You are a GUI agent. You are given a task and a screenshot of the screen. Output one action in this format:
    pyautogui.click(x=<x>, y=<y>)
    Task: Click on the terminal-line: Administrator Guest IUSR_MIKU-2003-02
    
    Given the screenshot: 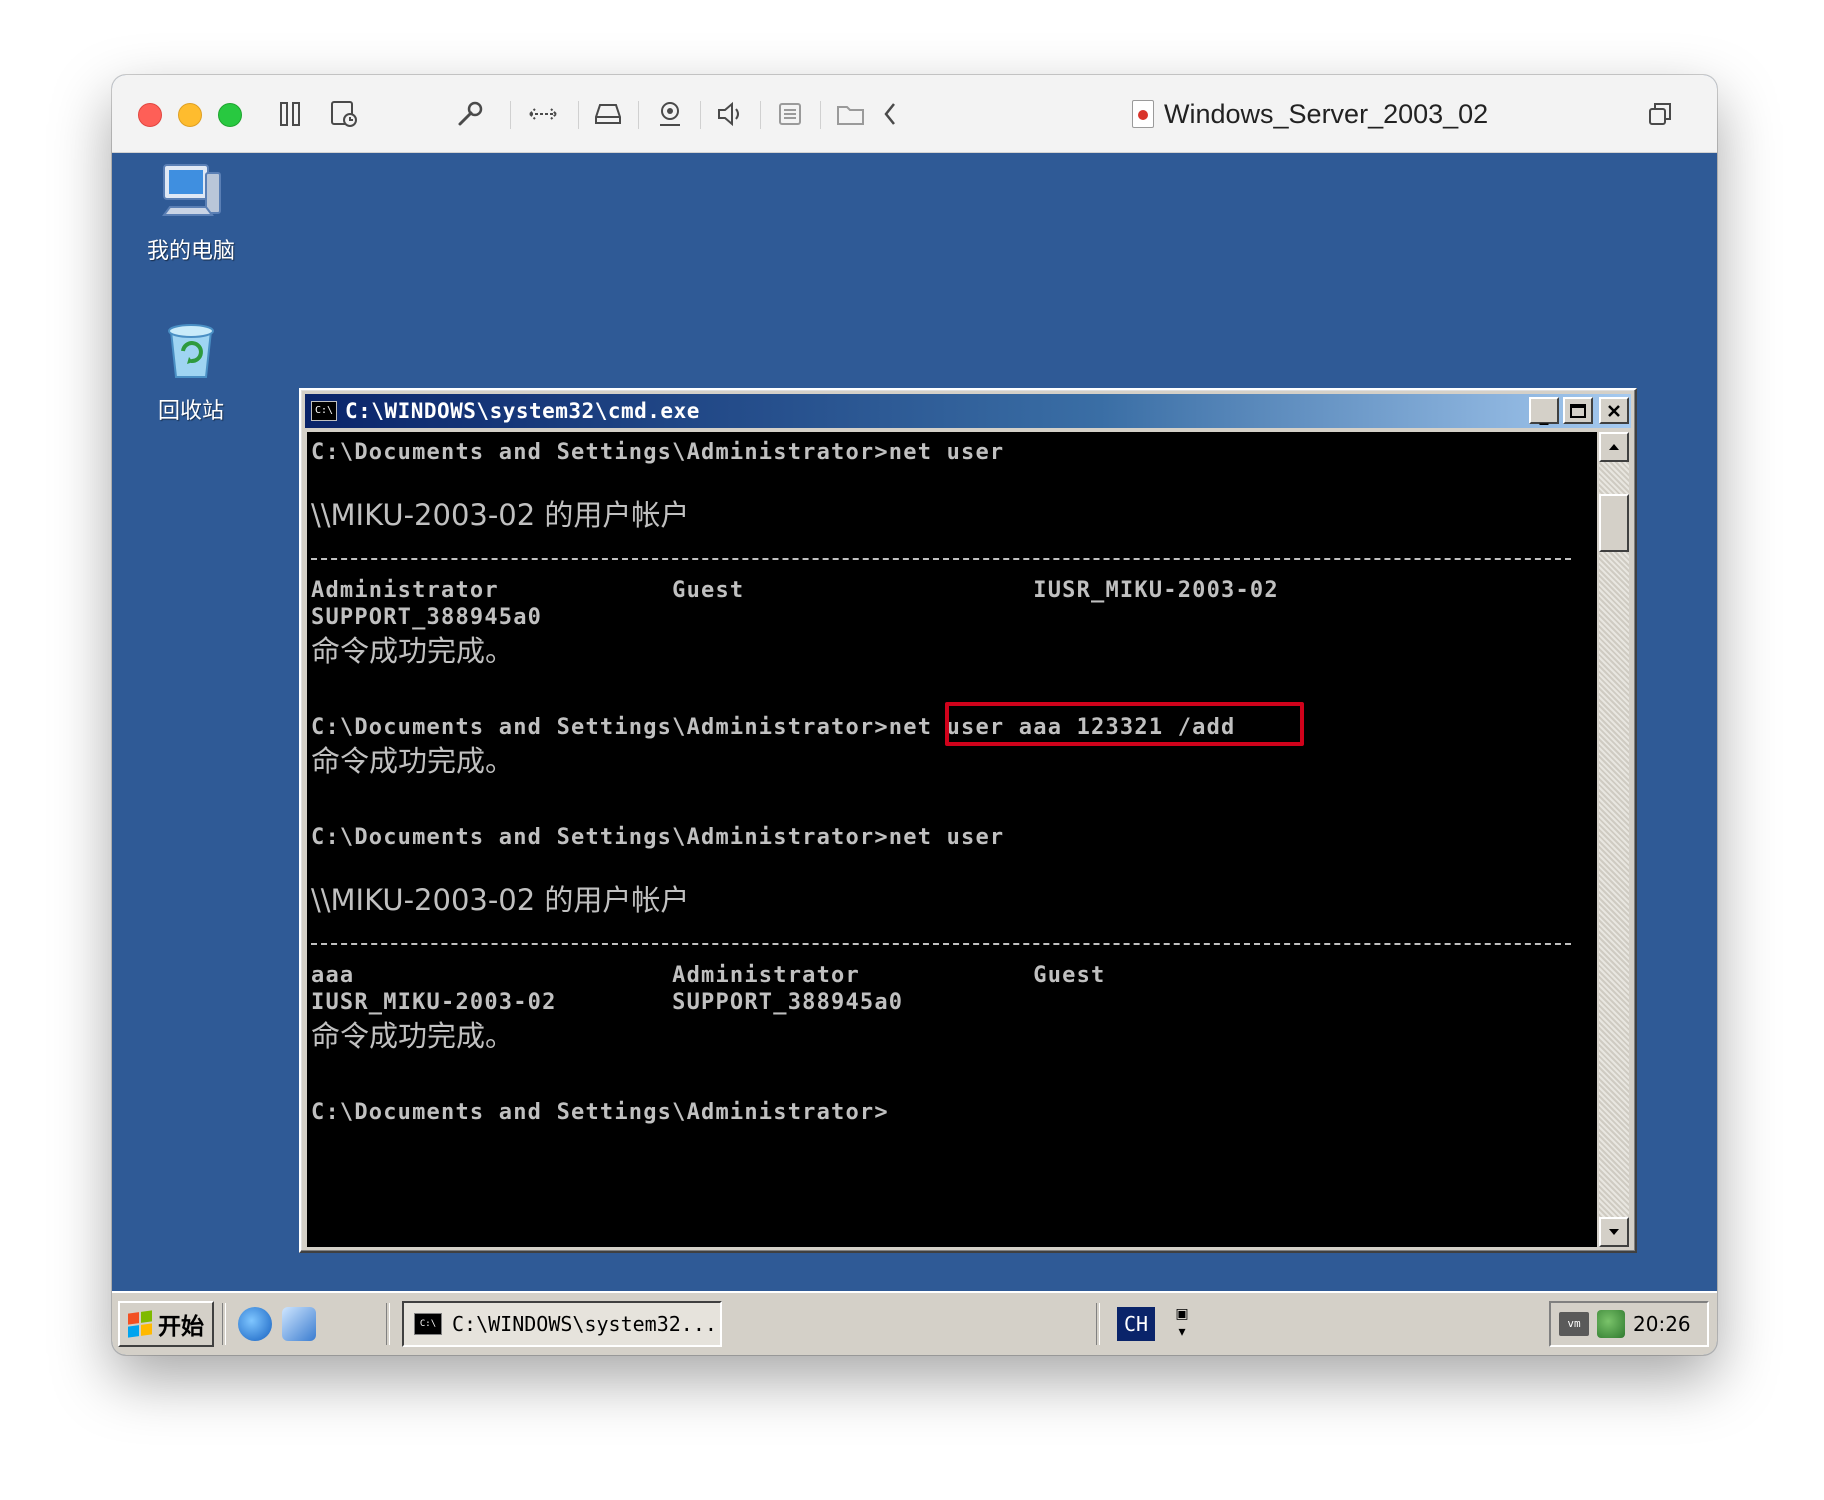 What is the action you would take?
    pyautogui.click(x=795, y=590)
    